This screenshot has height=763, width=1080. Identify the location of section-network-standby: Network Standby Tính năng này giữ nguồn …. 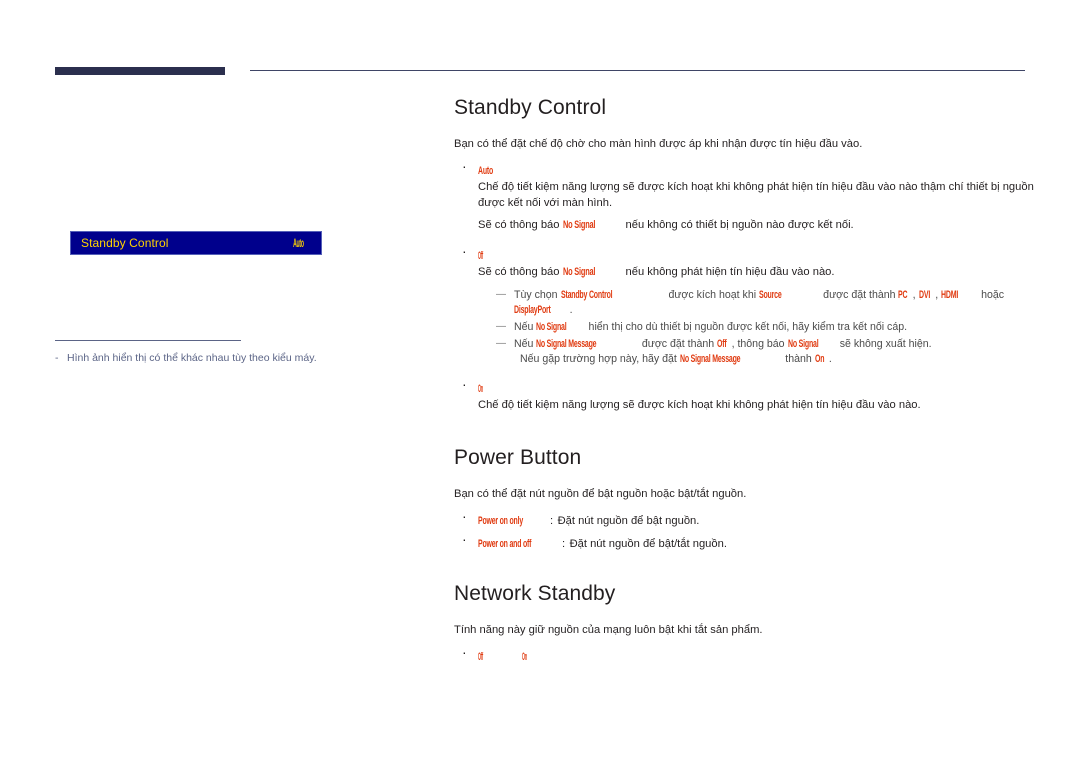
(744, 623).